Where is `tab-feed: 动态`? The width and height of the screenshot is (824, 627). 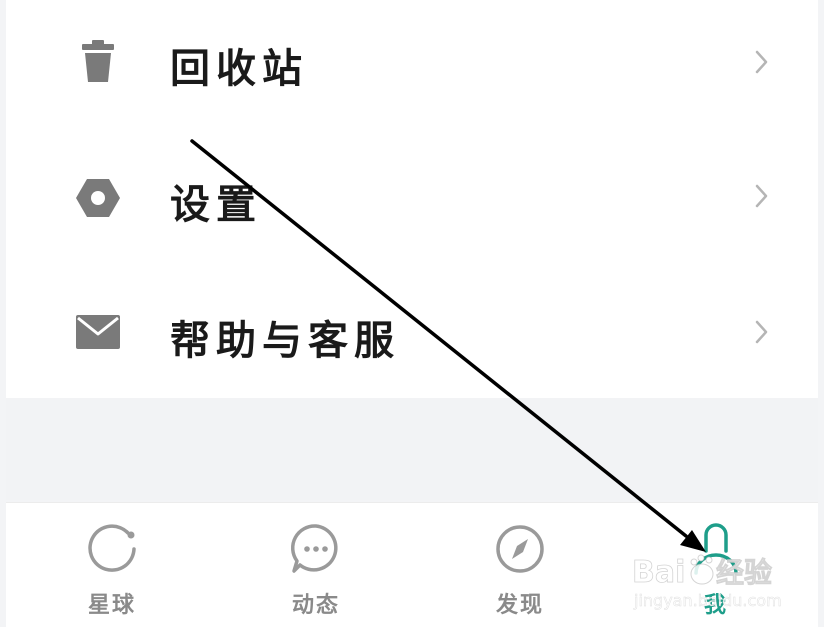 tab-feed: 动态 is located at coordinates (316, 565).